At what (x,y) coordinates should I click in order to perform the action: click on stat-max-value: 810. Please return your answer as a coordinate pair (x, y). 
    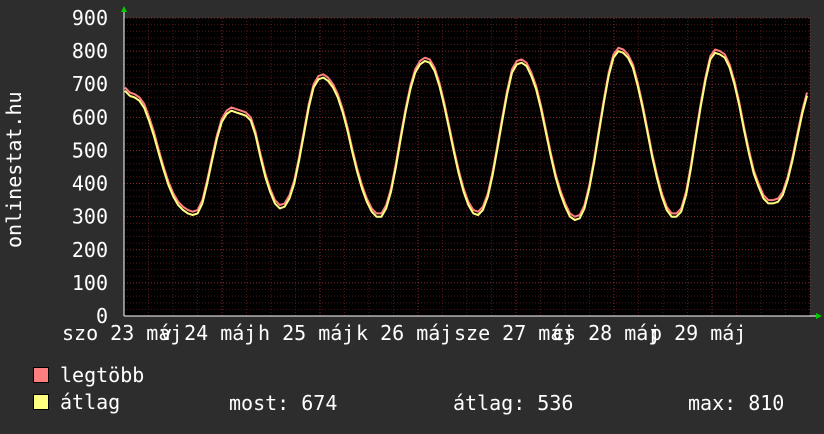
    Looking at the image, I should click on (766, 403).